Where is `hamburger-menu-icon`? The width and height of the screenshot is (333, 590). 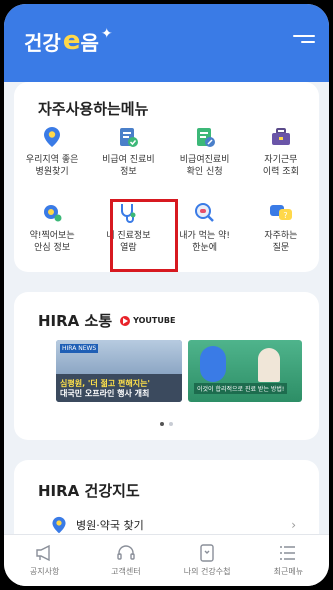
hamburger-menu-icon is located at coordinates (304, 39).